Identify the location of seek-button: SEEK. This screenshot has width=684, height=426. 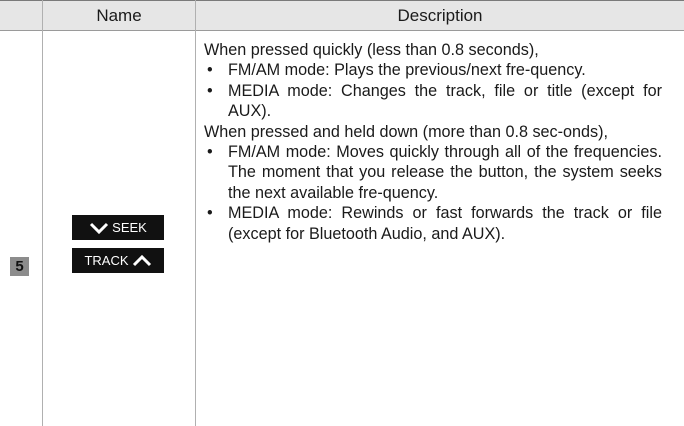
(118, 227).